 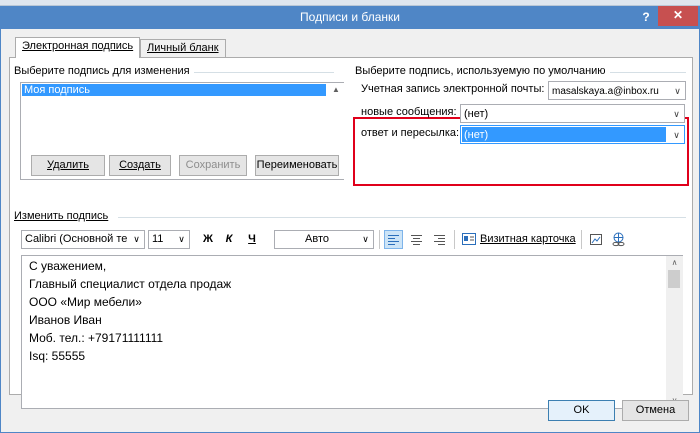 I want to click on business-card-icon, so click(x=469, y=239).